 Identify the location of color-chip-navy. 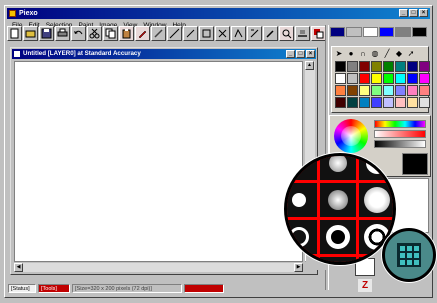
(338, 32).